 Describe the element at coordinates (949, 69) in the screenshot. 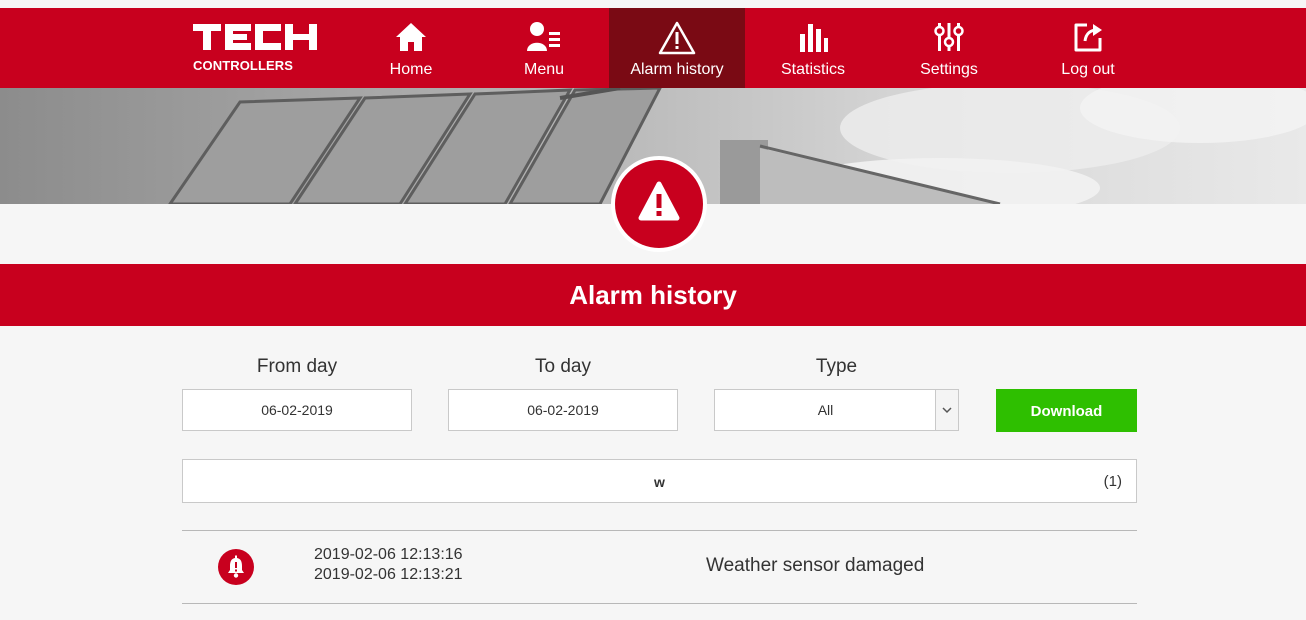

I see `nav-settings-label: Settings` at that location.